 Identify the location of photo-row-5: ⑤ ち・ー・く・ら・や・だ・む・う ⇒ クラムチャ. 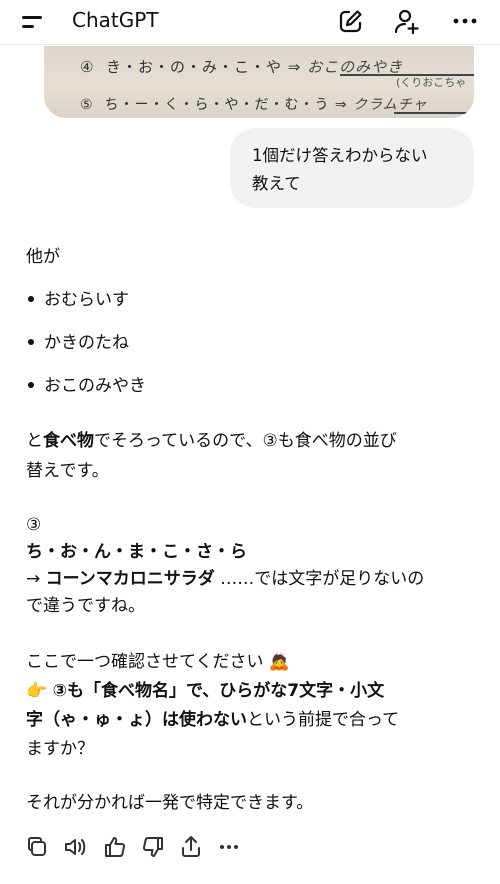
(254, 105).